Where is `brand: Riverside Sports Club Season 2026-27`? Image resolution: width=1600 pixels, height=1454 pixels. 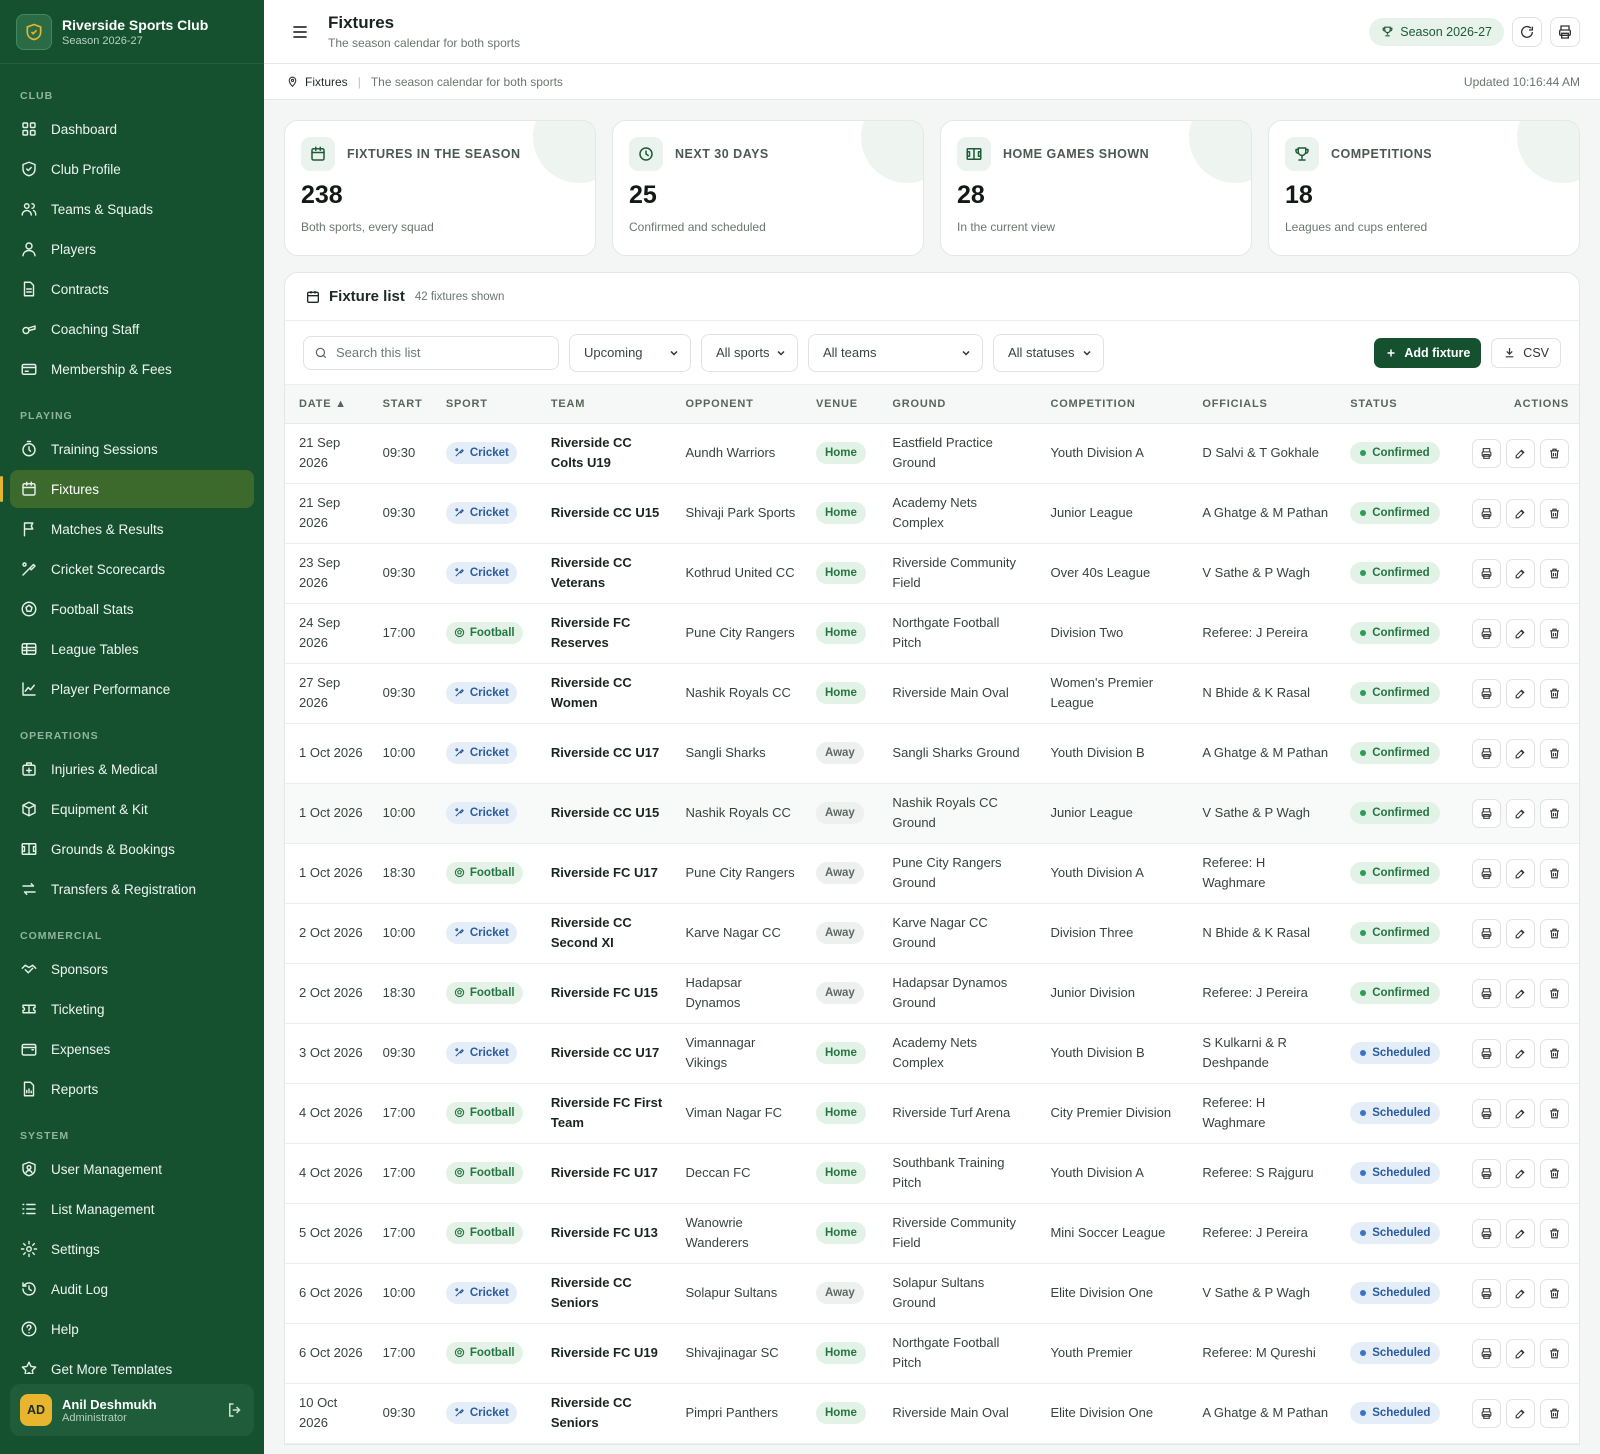 brand: Riverside Sports Club Season 2026-27 is located at coordinates (132, 32).